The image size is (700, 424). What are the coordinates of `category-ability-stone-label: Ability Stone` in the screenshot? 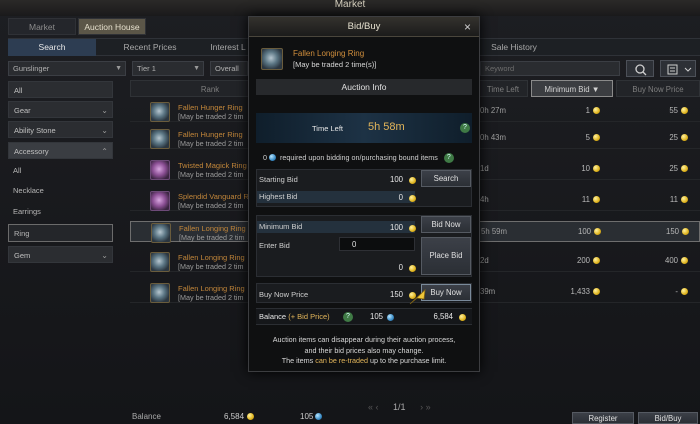 It's located at (35, 130).